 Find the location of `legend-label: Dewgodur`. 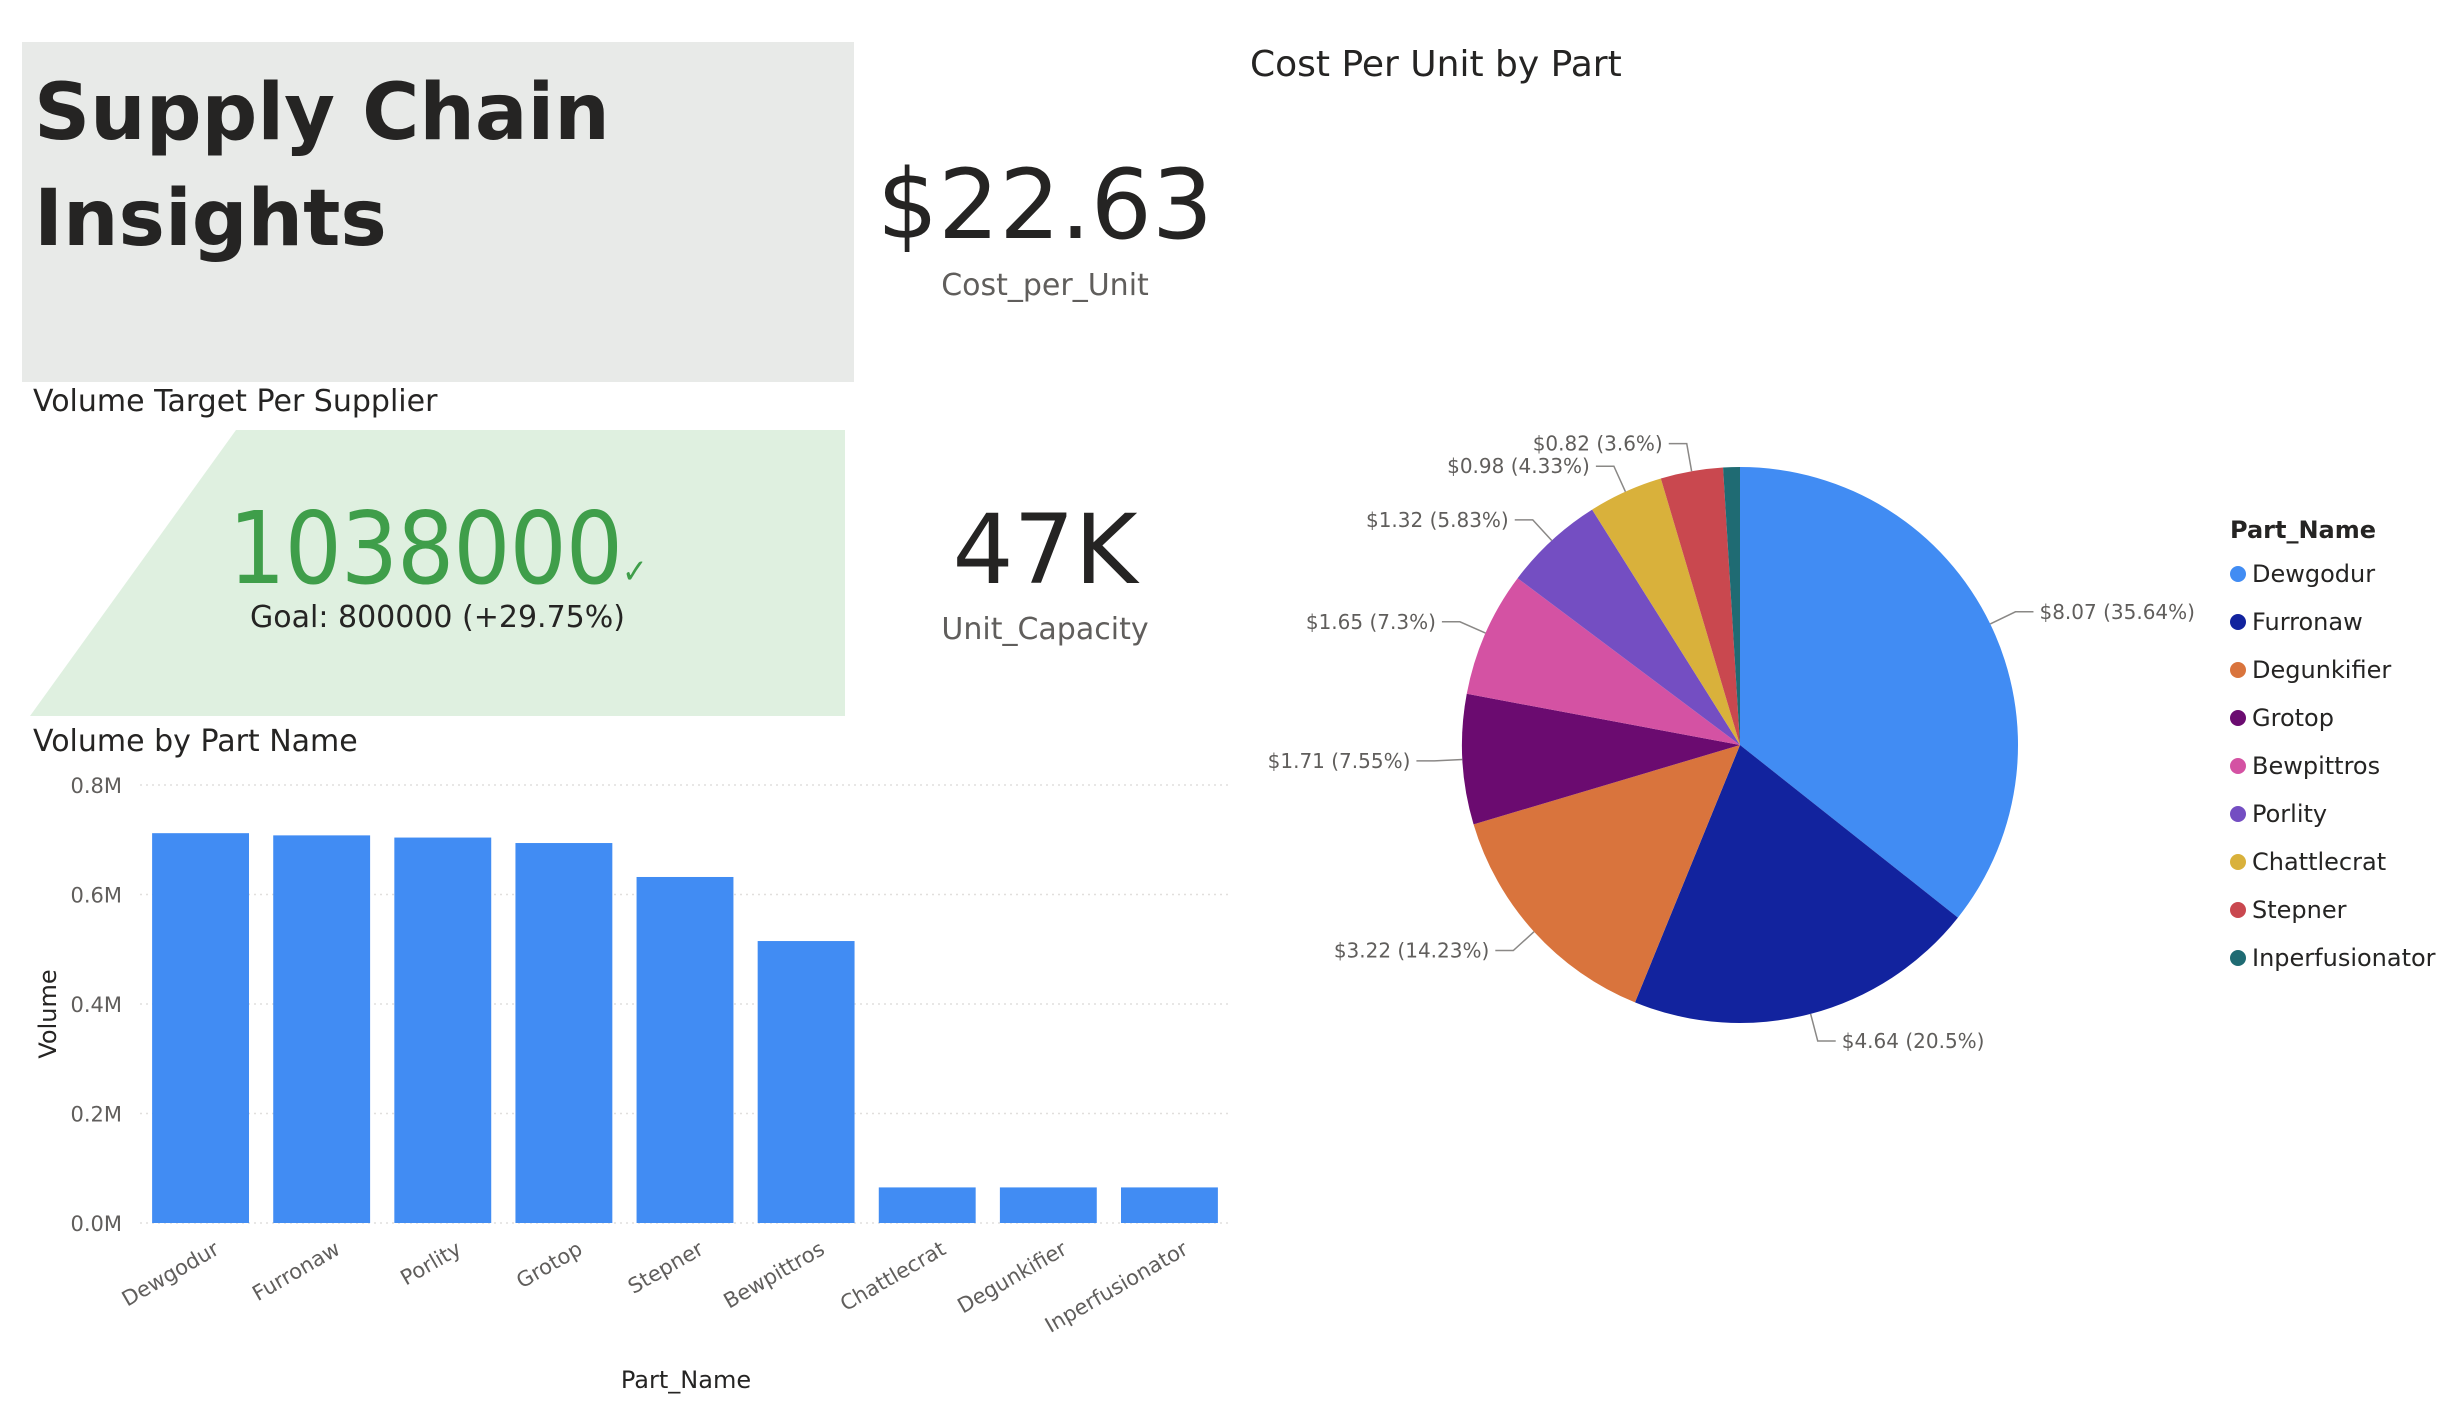

legend-label: Dewgodur is located at coordinates (2314, 574).